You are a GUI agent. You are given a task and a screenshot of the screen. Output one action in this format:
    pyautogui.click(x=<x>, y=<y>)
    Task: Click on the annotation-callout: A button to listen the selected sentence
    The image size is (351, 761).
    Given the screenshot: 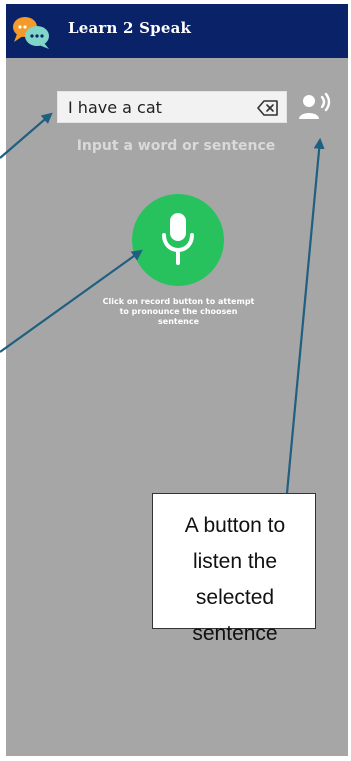 What is the action you would take?
    pyautogui.click(x=234, y=569)
    